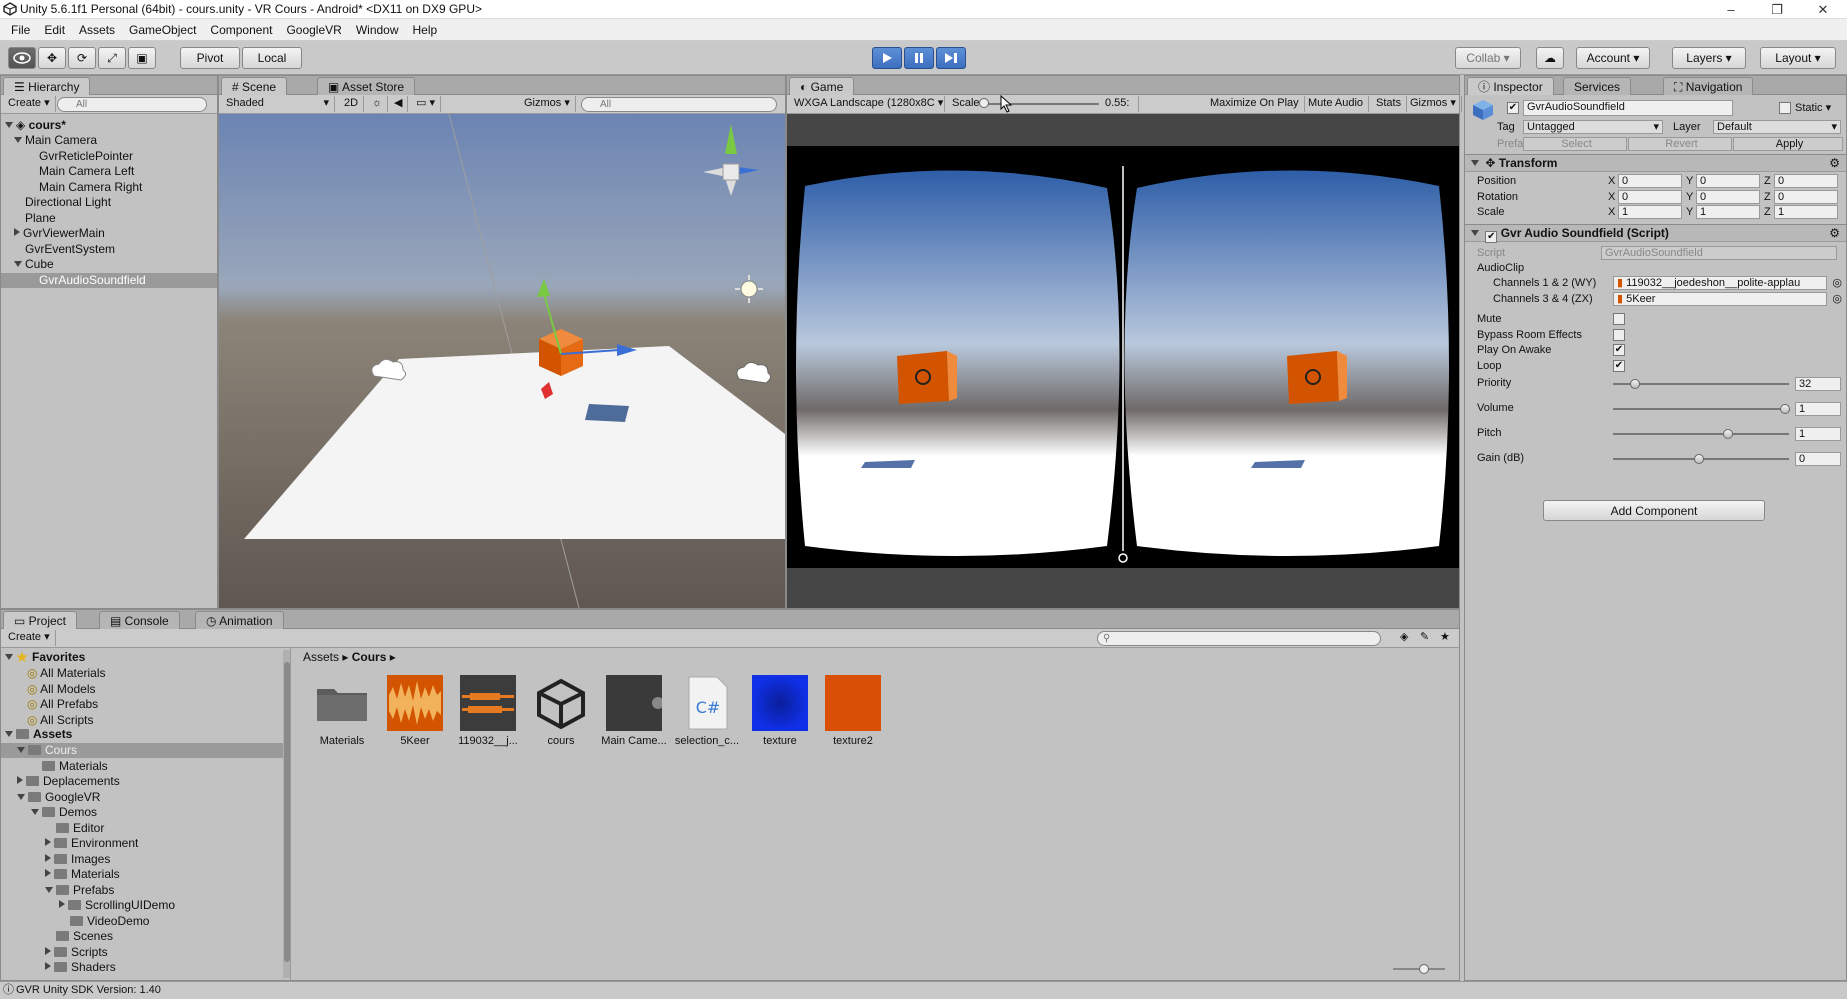 The image size is (1847, 999). Describe the element at coordinates (1788, 144) in the screenshot. I see `prefab-apply-button: Apply` at that location.